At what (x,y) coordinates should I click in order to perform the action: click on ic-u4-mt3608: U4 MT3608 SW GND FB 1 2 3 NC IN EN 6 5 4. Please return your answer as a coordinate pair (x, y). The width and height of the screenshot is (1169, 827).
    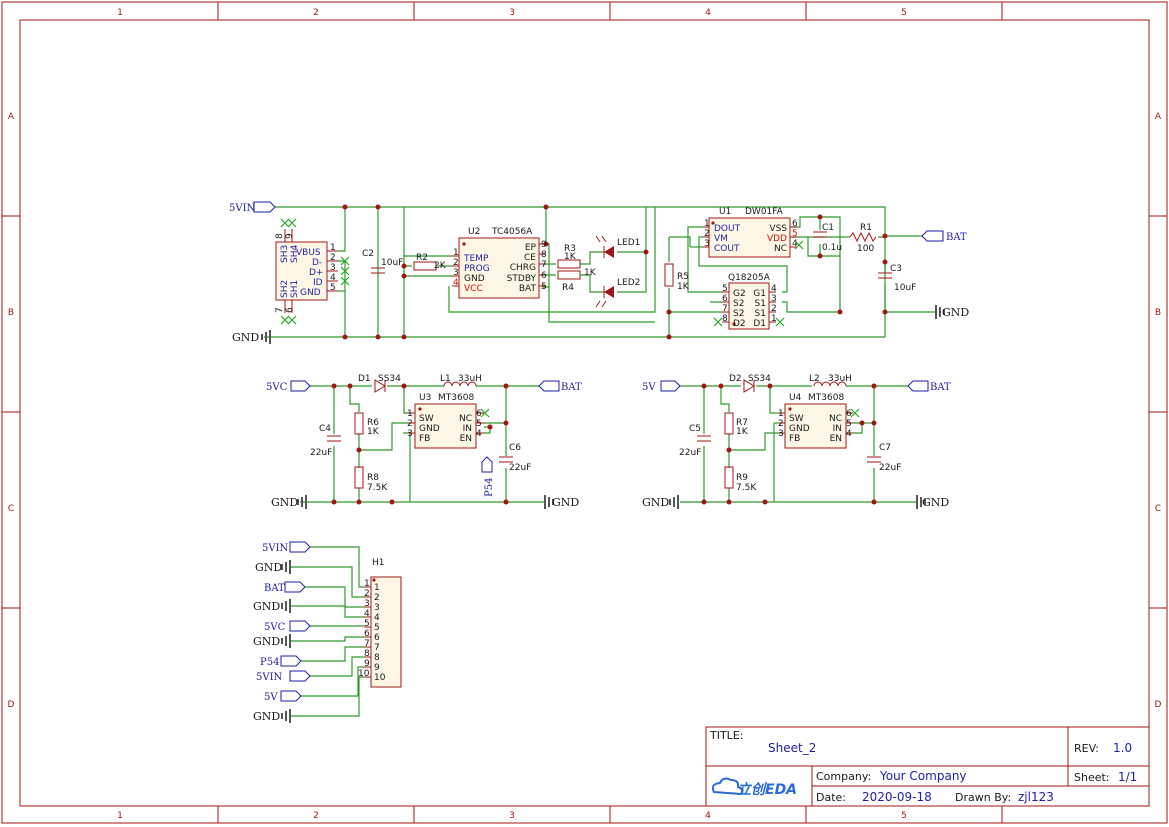
    Looking at the image, I should click on (819, 421).